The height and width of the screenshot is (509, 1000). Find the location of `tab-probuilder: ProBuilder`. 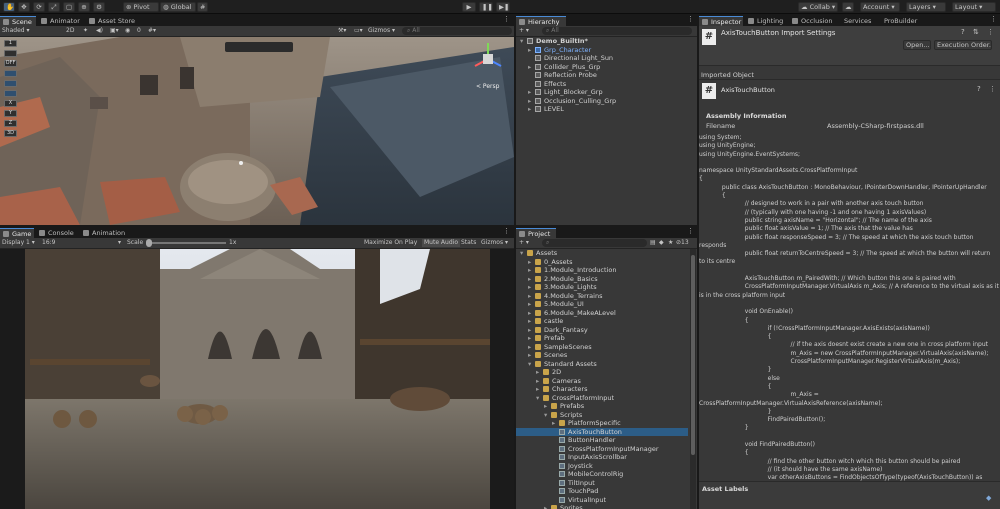

tab-probuilder: ProBuilder is located at coordinates (902, 21).